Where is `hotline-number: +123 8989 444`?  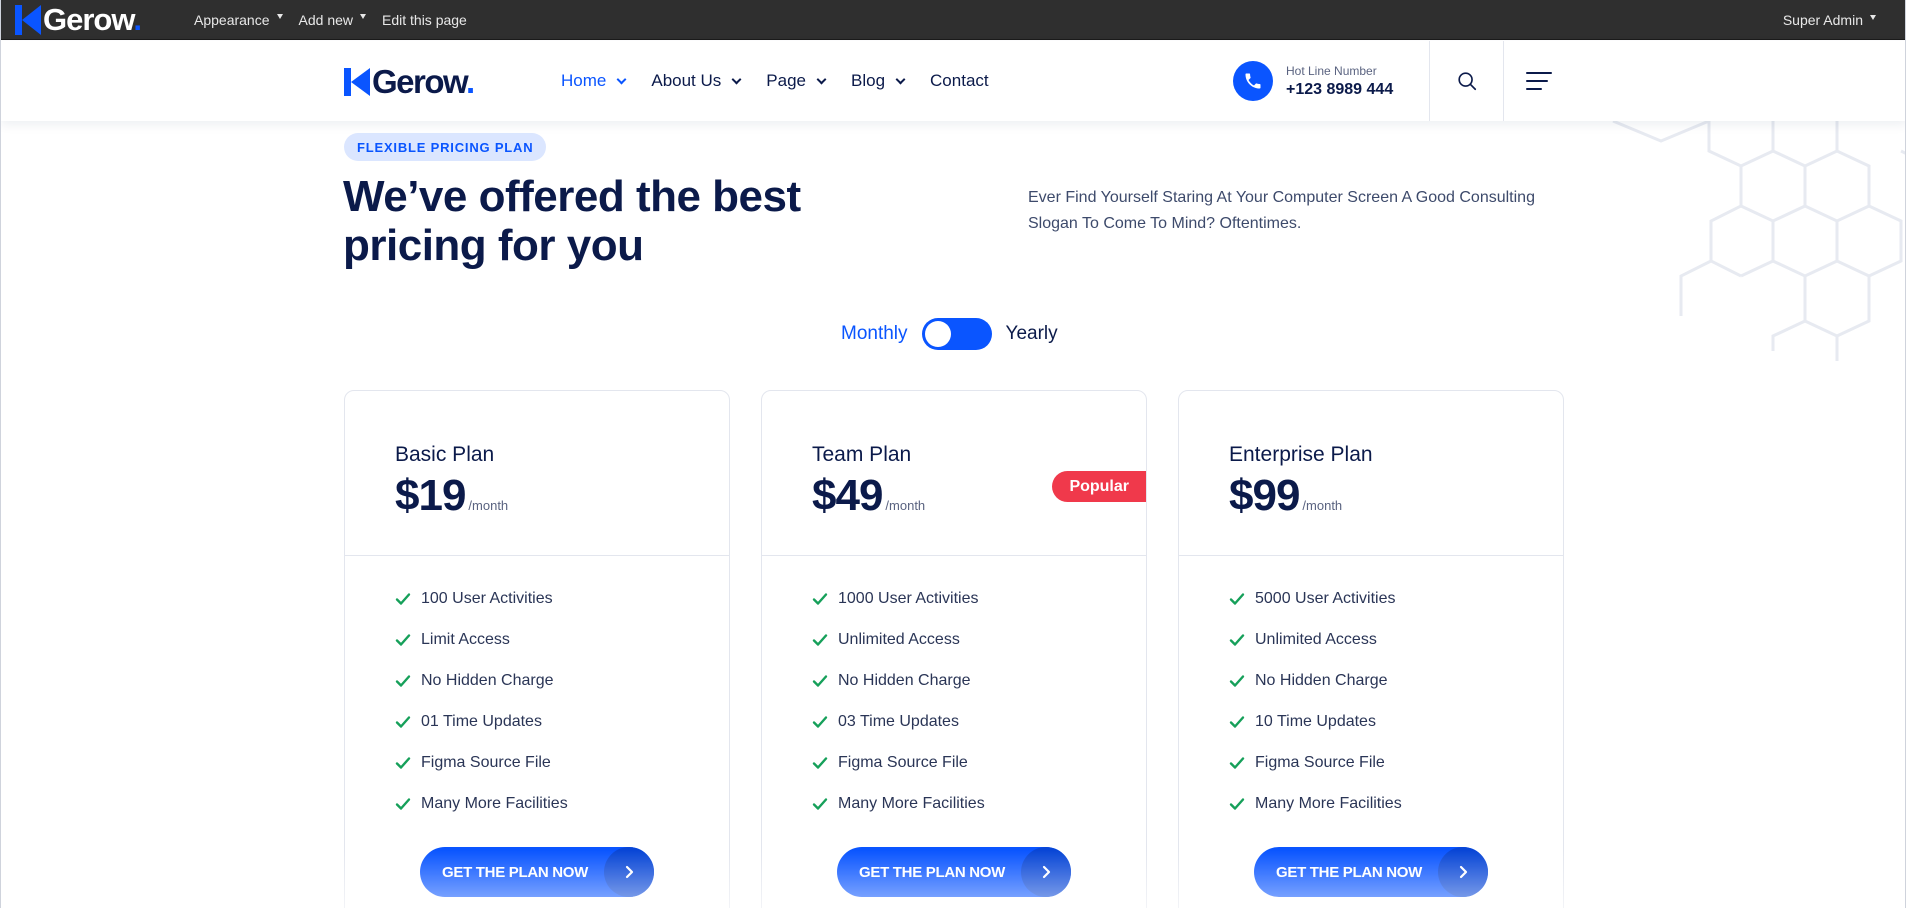 hotline-number: +123 8989 444 is located at coordinates (1339, 90).